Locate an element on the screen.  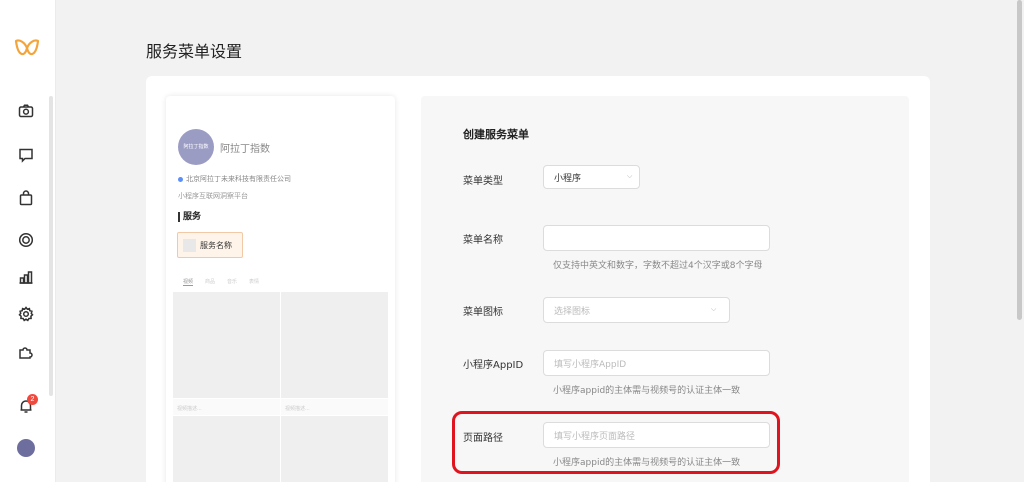
miniapp-logo is located at coordinates (27, 48).